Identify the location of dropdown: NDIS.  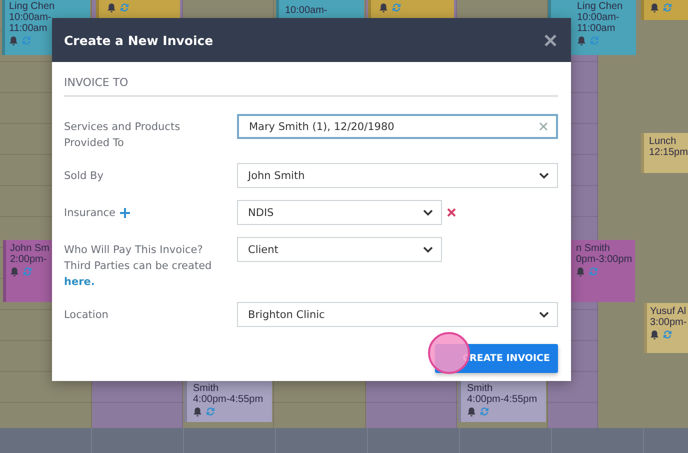
(339, 212).